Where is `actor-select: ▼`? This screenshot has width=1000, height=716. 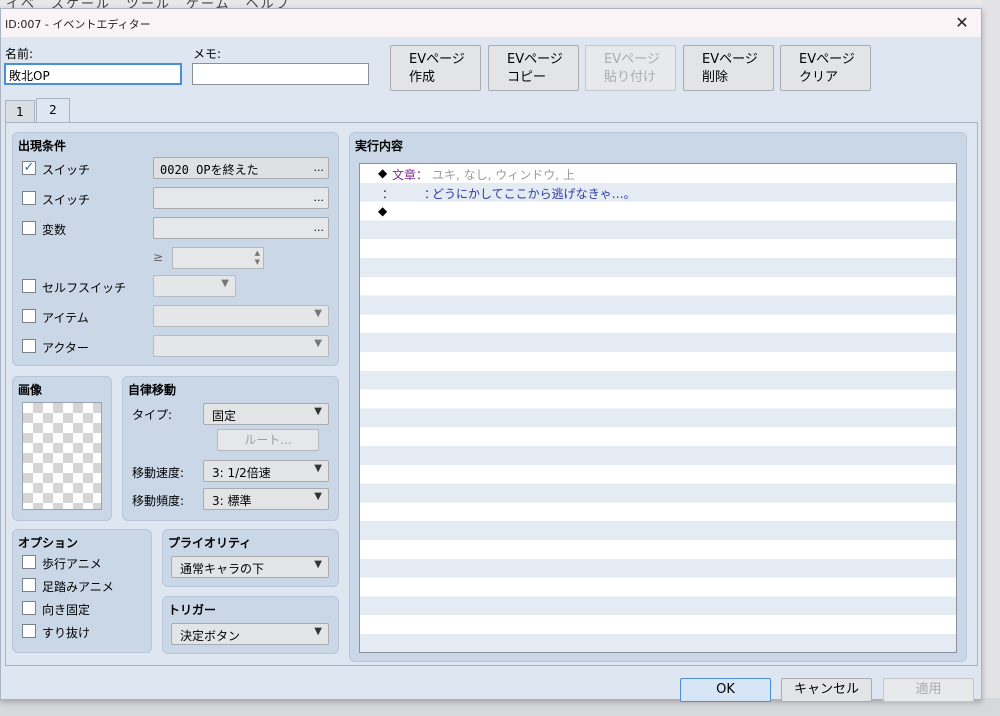 actor-select: ▼ is located at coordinates (241, 346).